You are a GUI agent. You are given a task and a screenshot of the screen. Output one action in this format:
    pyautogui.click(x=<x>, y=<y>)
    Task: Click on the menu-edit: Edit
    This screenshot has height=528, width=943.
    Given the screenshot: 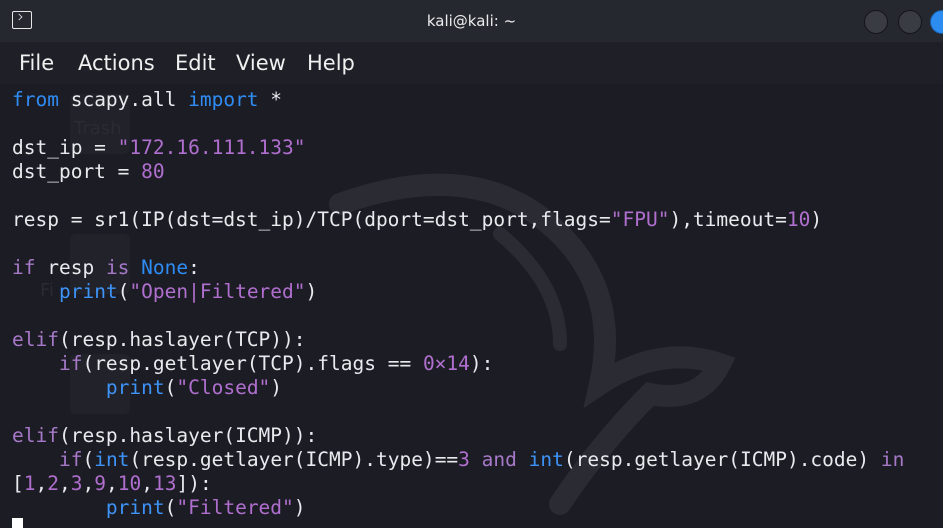 What is the action you would take?
    pyautogui.click(x=195, y=63)
    